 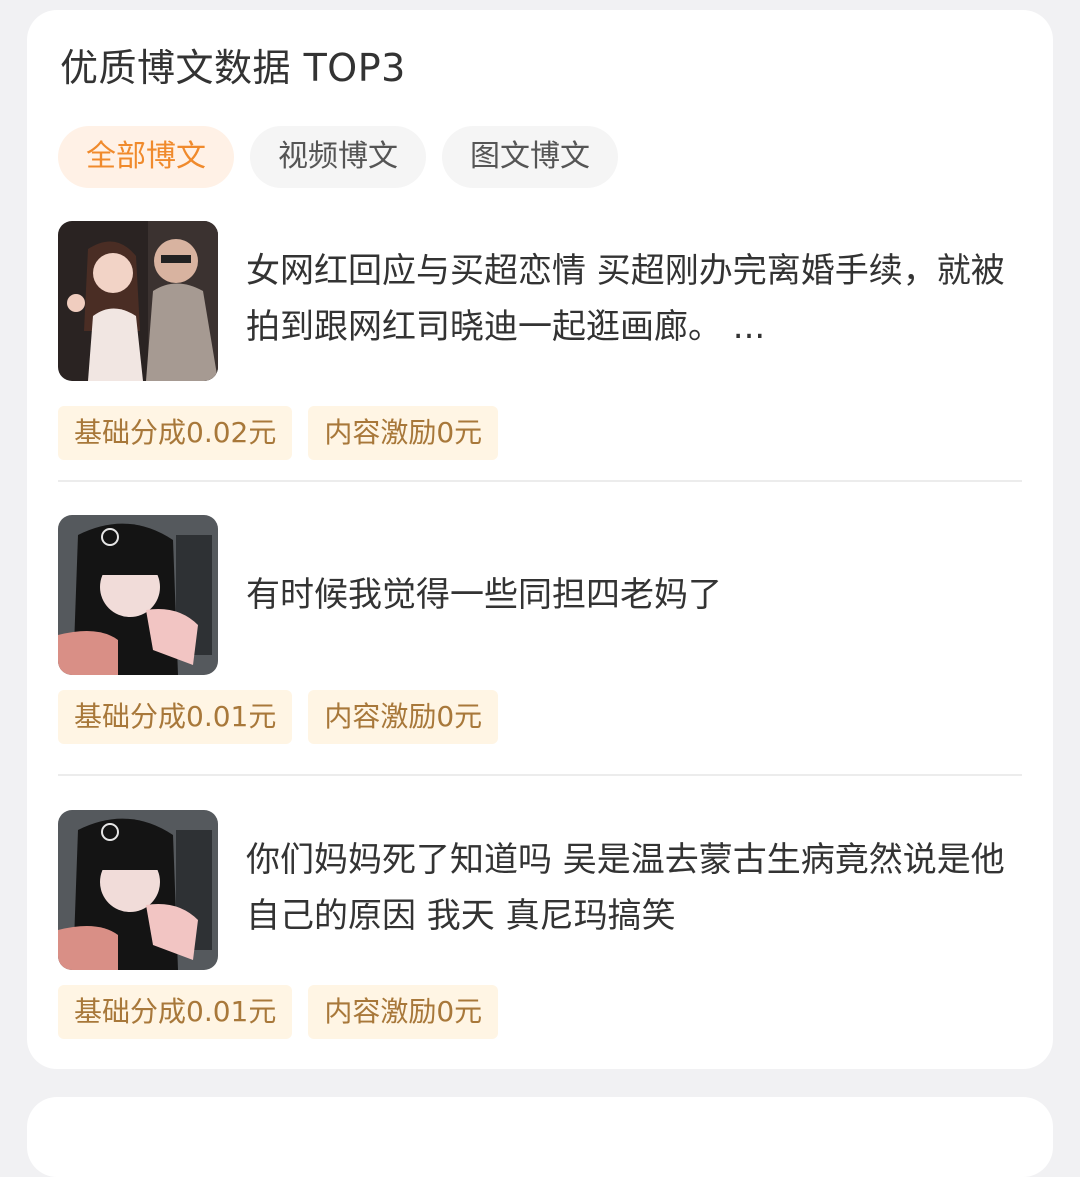 I want to click on tab-video-posts: 视频博文, so click(x=338, y=157).